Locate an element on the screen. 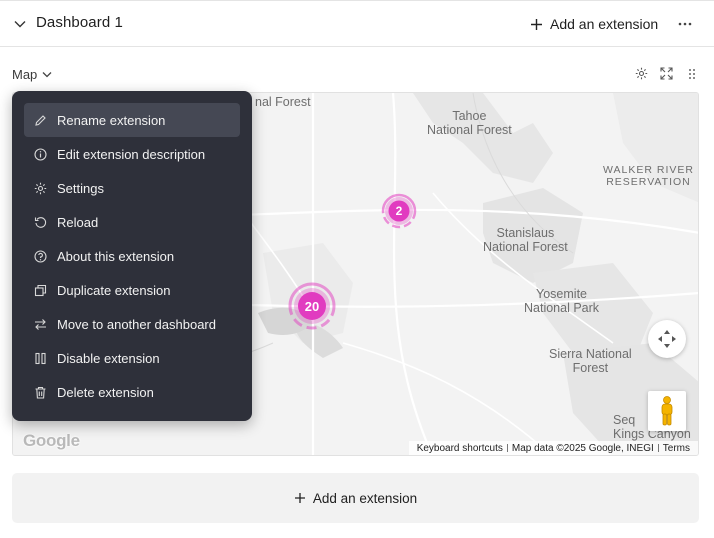  cluster-count: 2 is located at coordinates (399, 211).